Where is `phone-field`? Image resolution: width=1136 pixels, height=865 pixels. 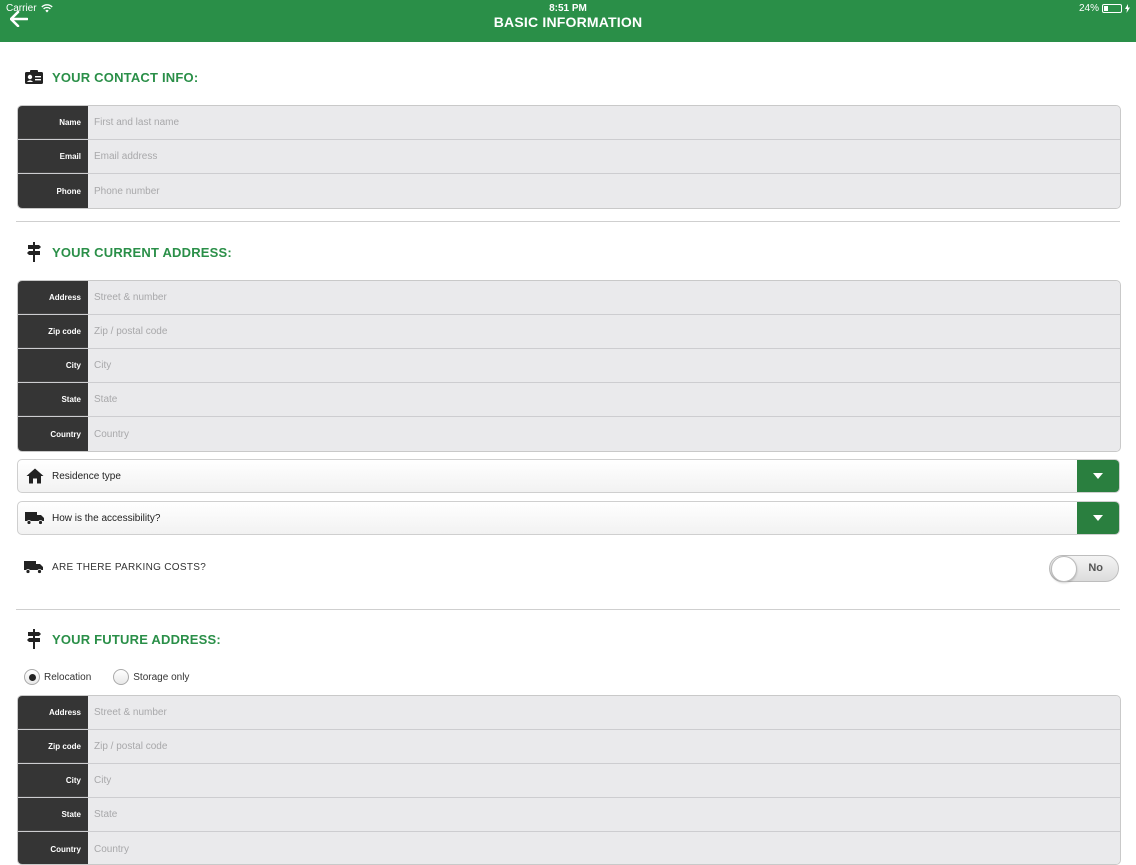 phone-field is located at coordinates (604, 191).